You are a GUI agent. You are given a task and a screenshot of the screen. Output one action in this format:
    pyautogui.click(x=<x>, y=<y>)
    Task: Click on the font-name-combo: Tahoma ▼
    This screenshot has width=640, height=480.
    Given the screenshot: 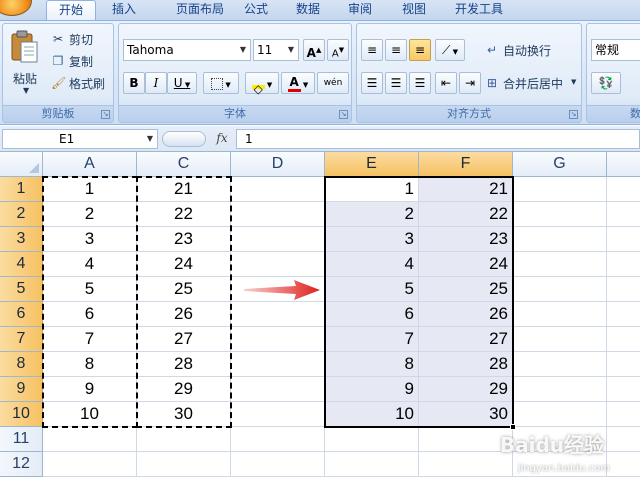 What is the action you would take?
    pyautogui.click(x=187, y=50)
    